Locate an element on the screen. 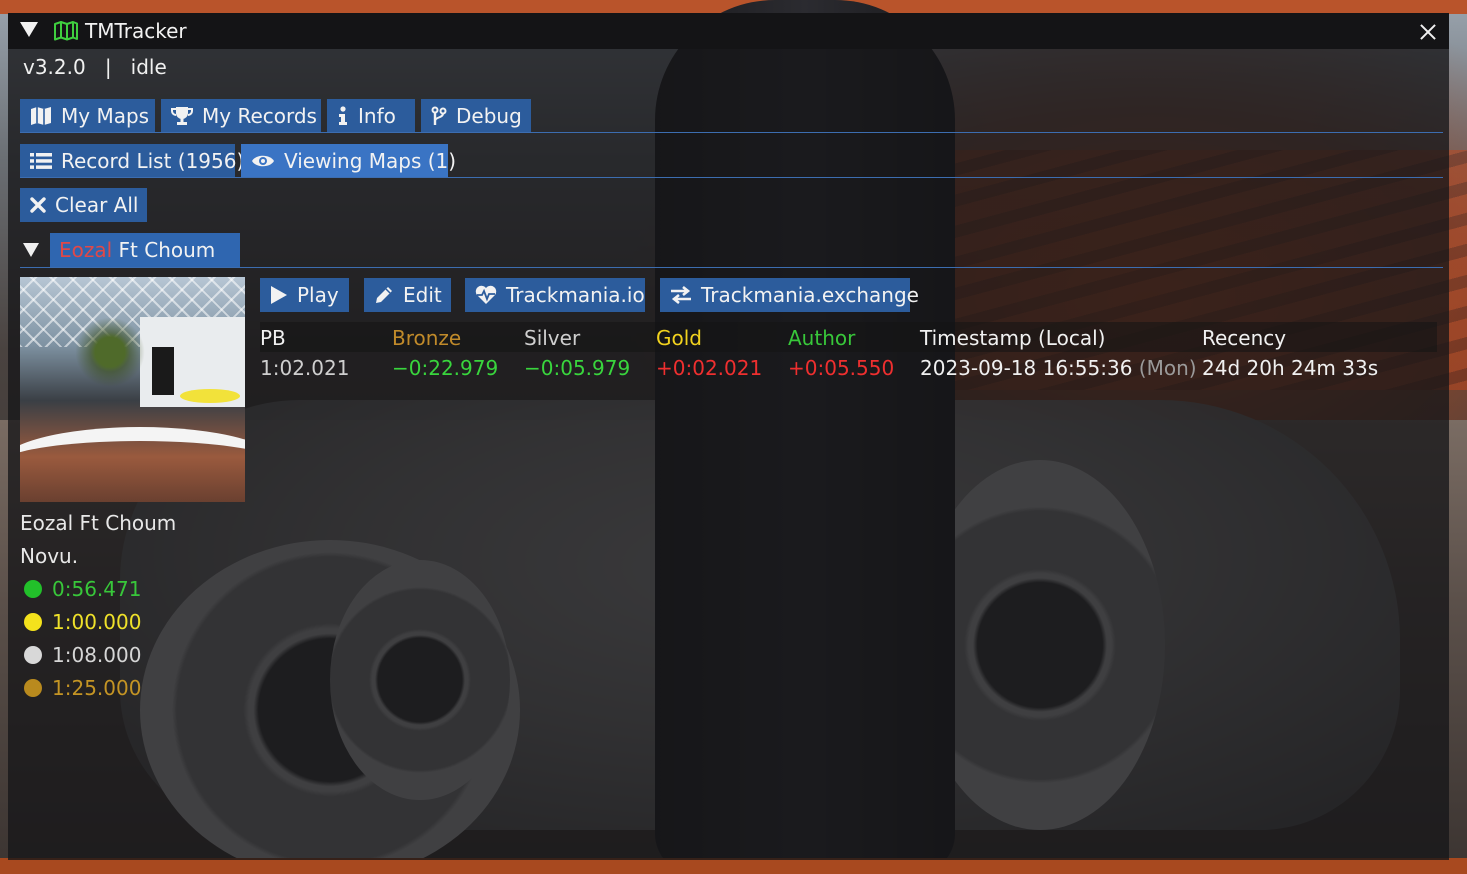  tab-my-records: My Records is located at coordinates (241, 116).